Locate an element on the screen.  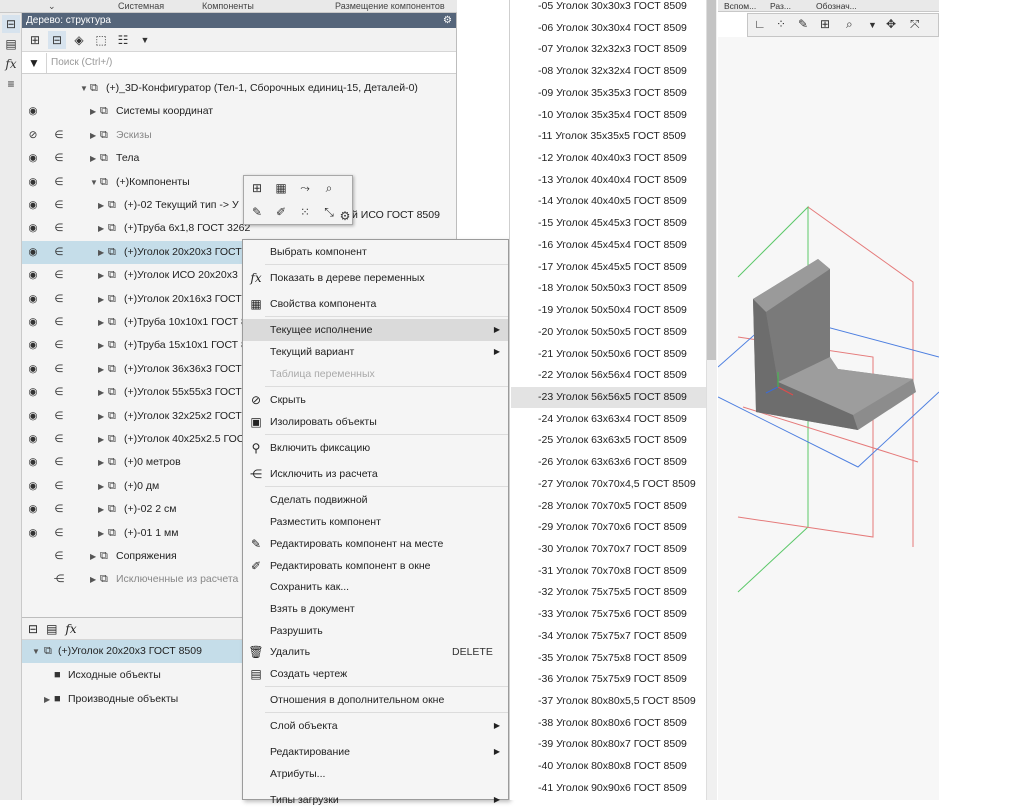
lower-row-derived-objects: ▶ ■ Производные объекты is located at coordinates (132, 699).